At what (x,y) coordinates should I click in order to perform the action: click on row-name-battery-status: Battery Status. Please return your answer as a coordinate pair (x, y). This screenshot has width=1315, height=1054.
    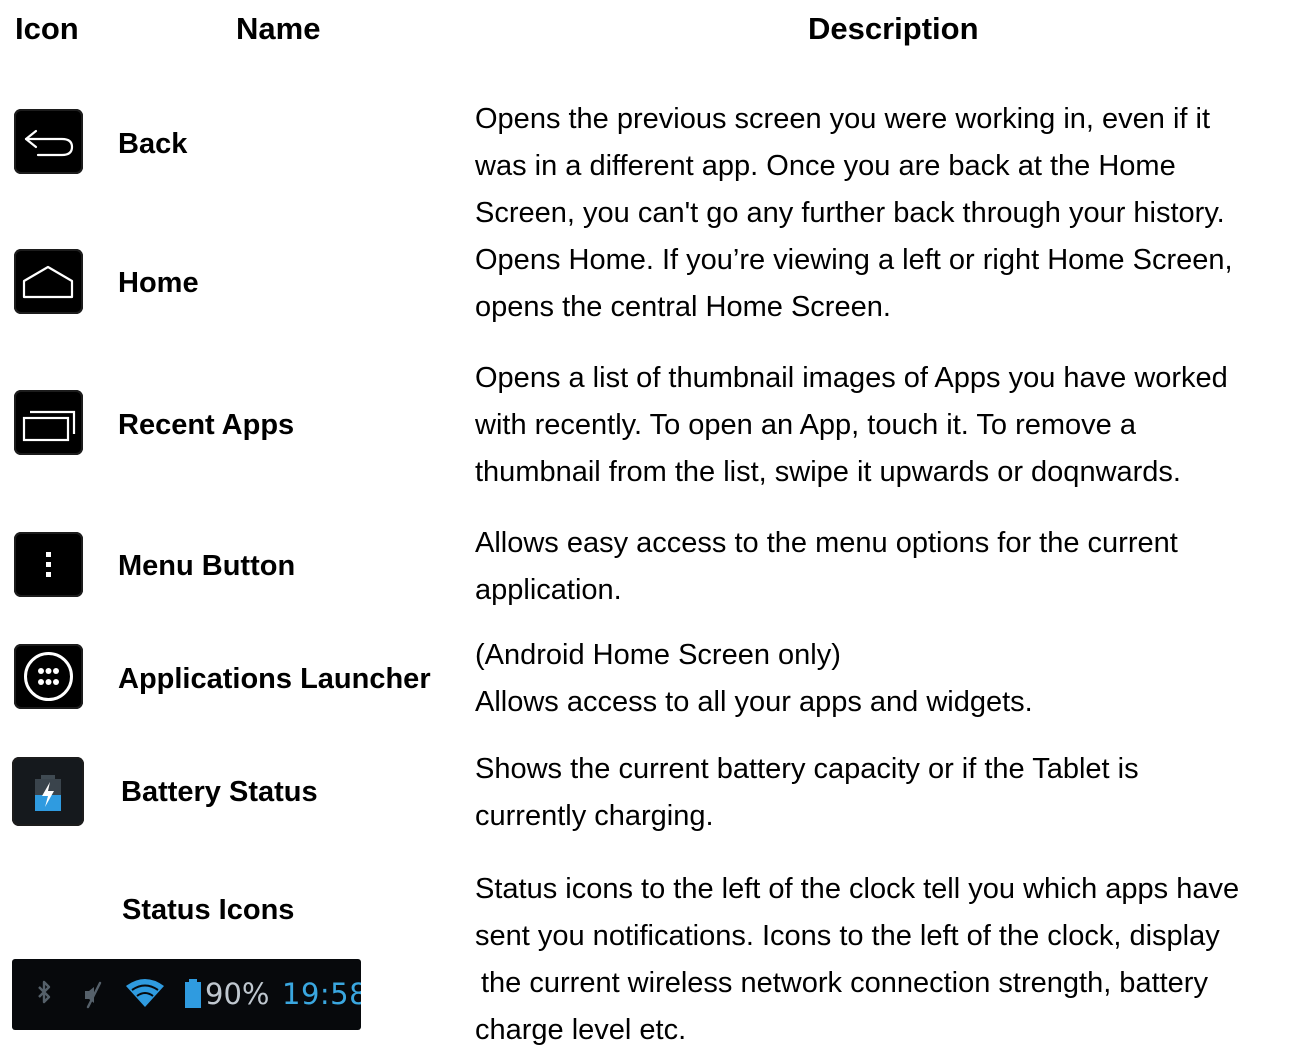
    Looking at the image, I should click on (219, 792).